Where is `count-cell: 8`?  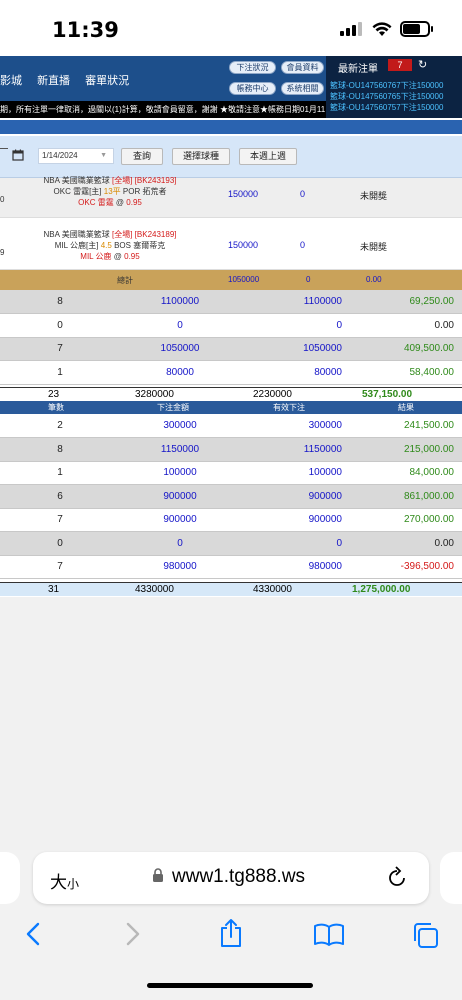 count-cell: 8 is located at coordinates (60, 302).